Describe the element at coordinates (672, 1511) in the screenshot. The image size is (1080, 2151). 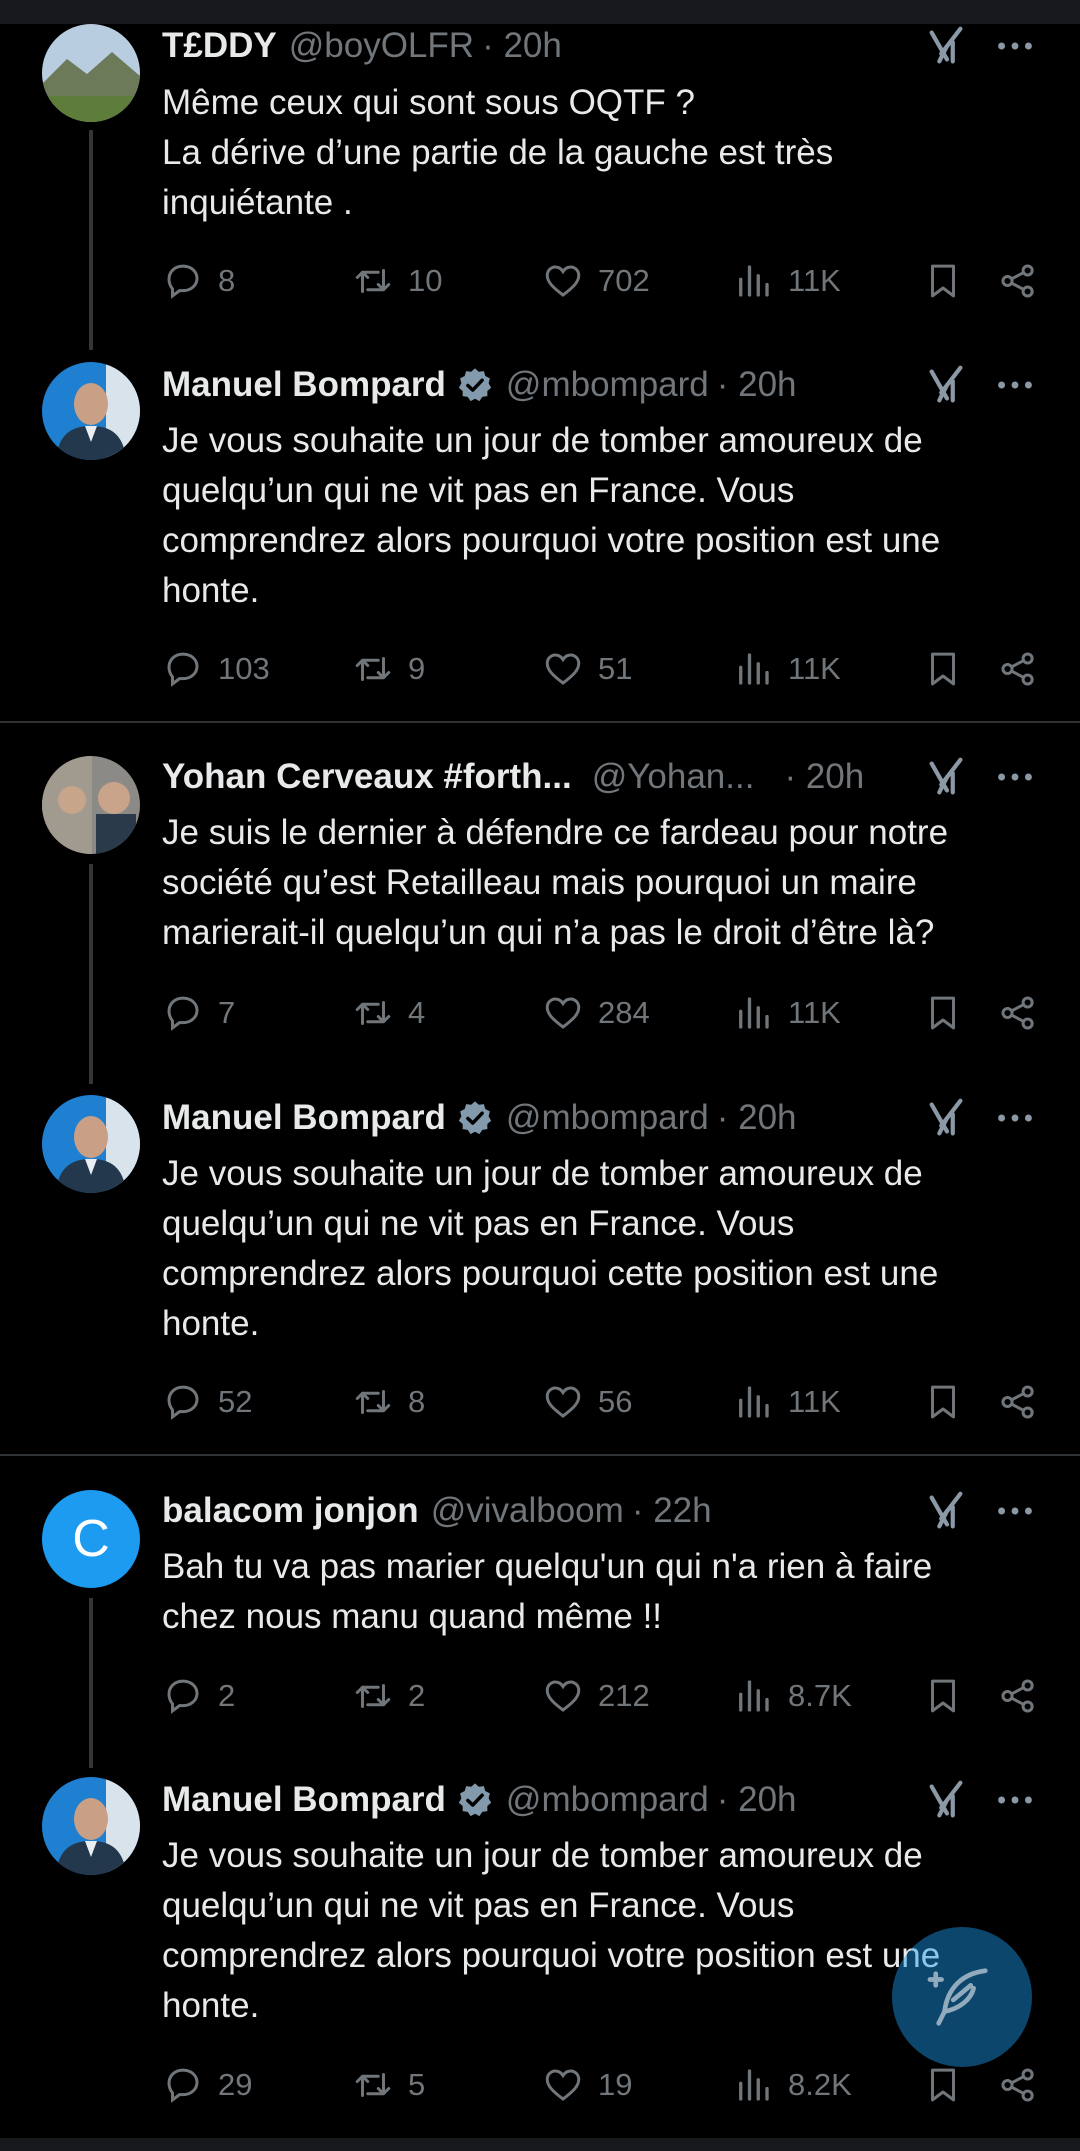
I see `tweet-time: · 22h` at that location.